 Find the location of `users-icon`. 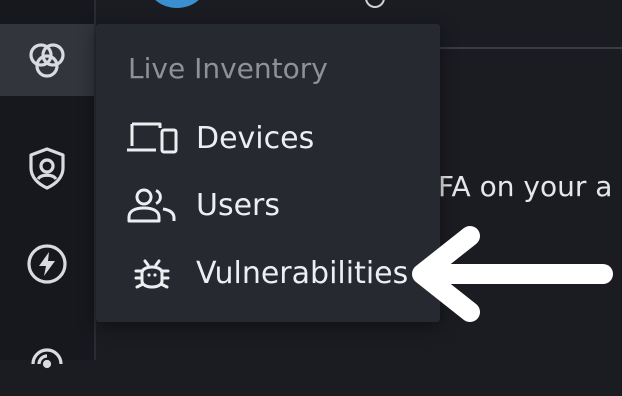

users-icon is located at coordinates (152, 205).